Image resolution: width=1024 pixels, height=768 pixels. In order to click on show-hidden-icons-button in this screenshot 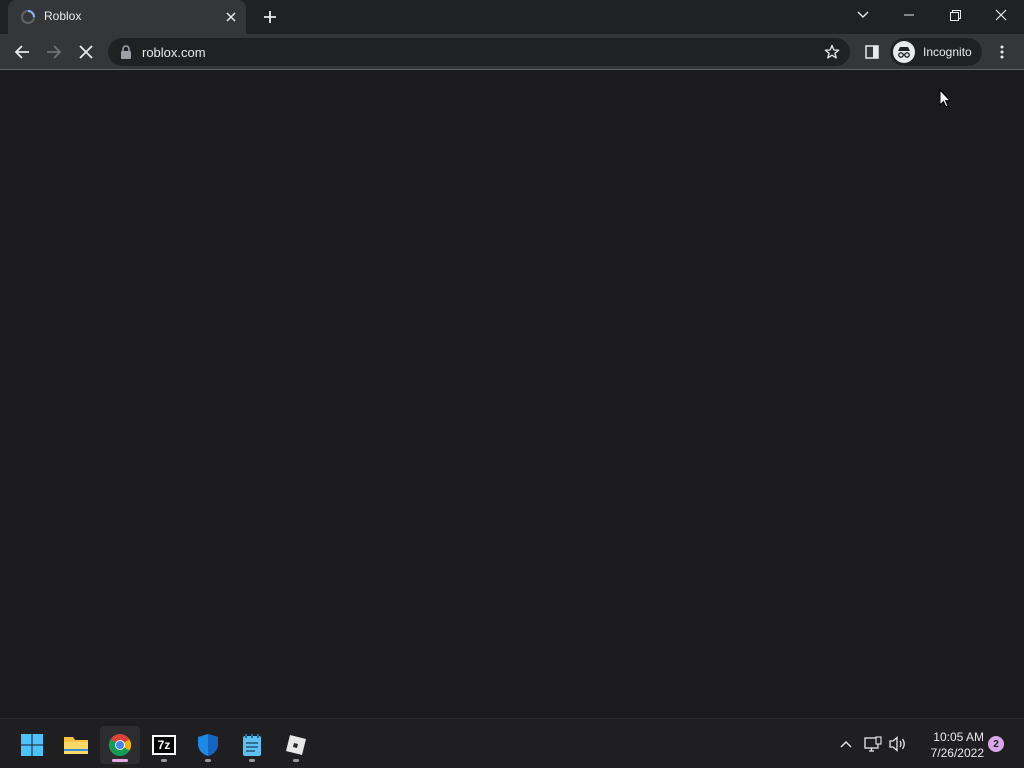, I will do `click(846, 744)`.